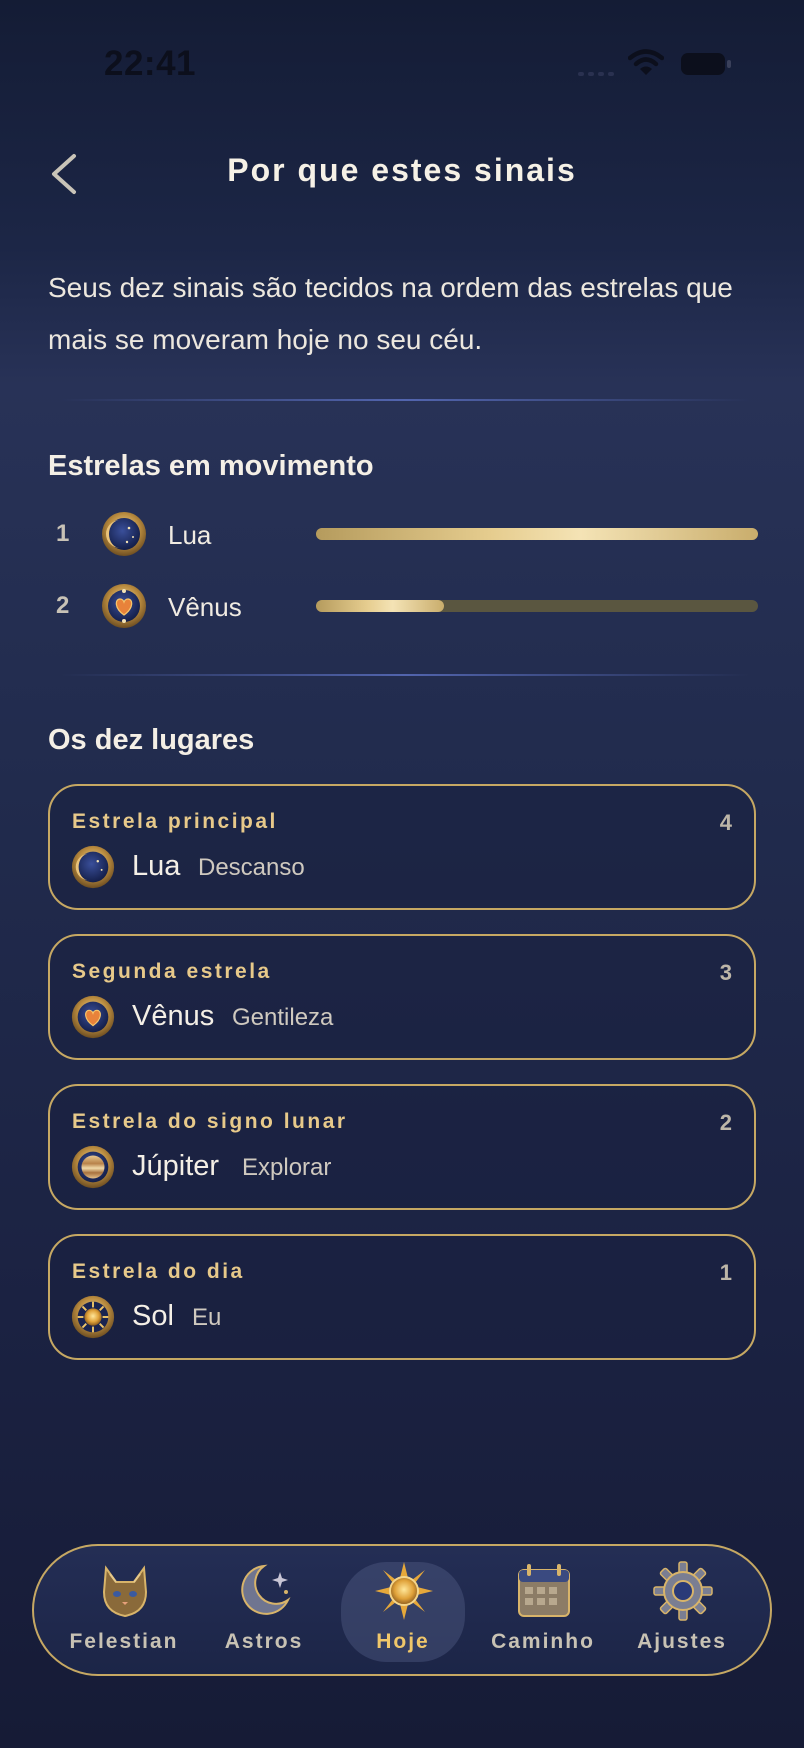 The width and height of the screenshot is (804, 1748). I want to click on place-card: Estrela principal 4 Lua Descanso, so click(402, 847).